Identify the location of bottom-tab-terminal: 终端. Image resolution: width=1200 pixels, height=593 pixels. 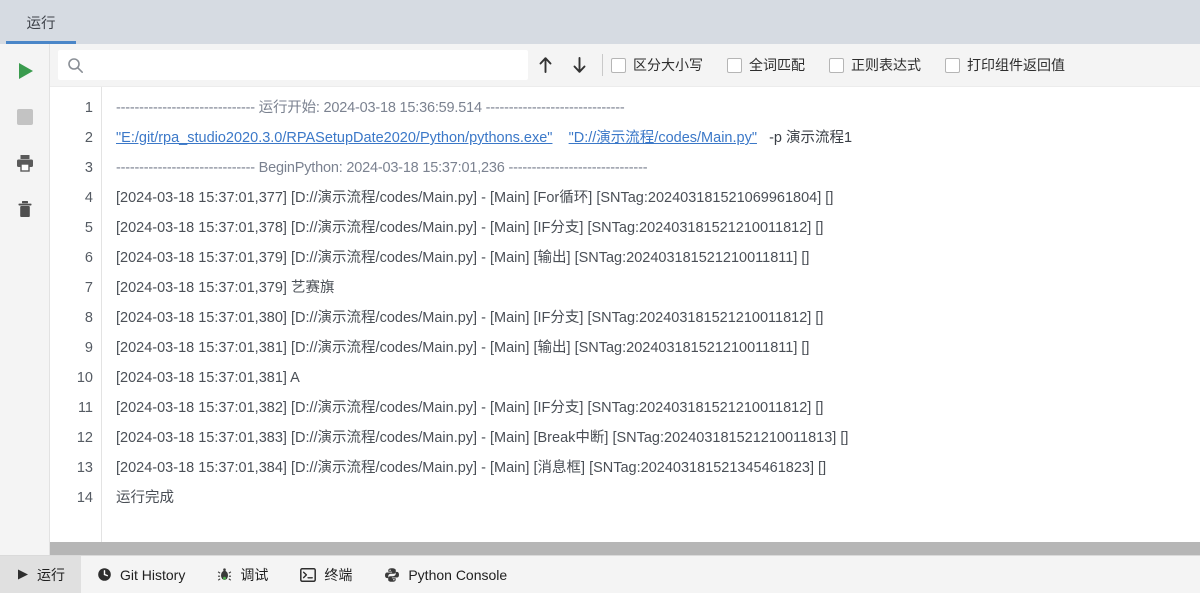
(326, 574).